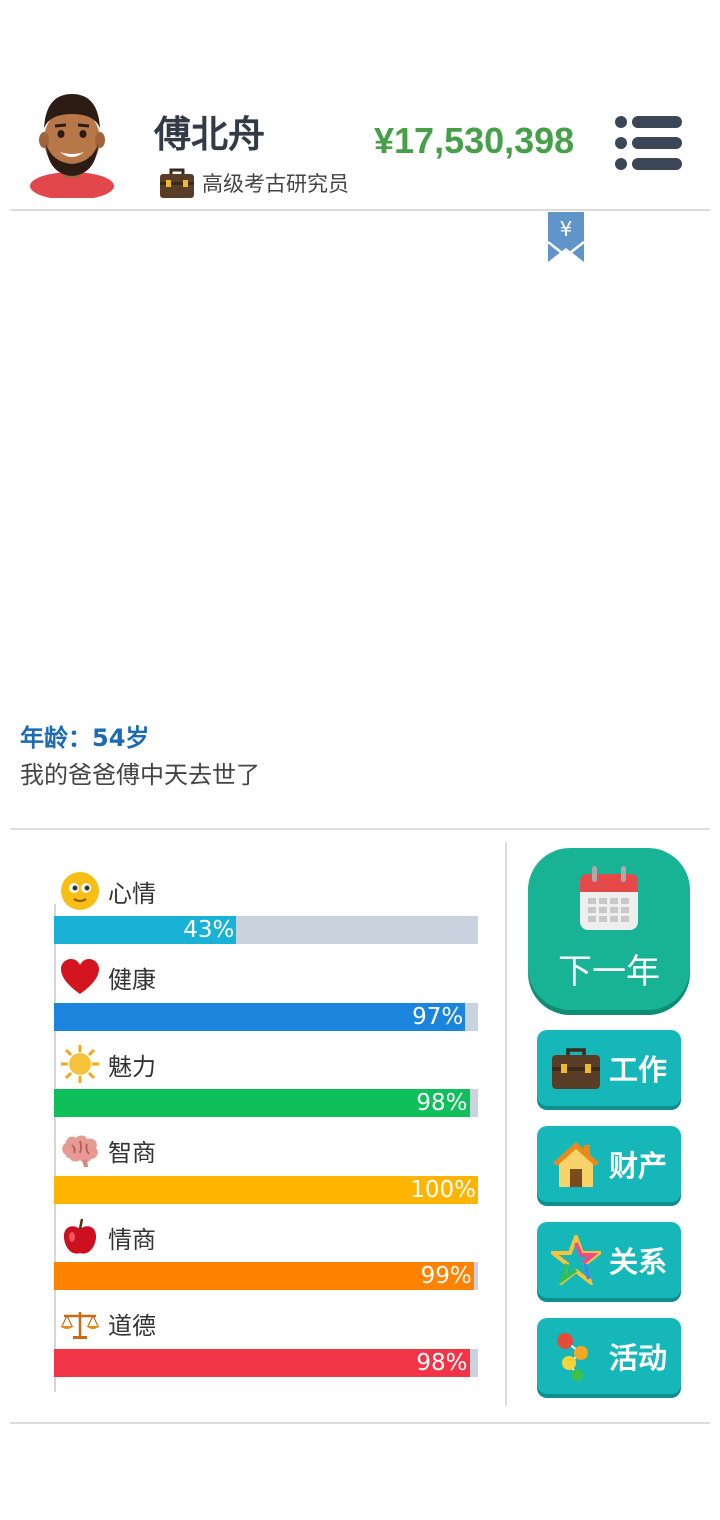 Image resolution: width=720 pixels, height=1520 pixels. I want to click on property-button: 财产, so click(609, 1164).